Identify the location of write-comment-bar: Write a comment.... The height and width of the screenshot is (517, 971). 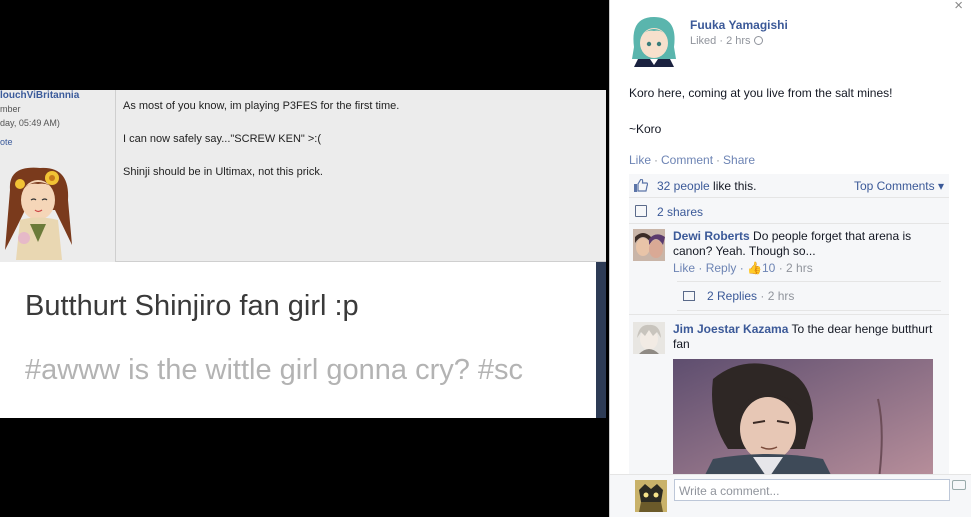
(790, 495).